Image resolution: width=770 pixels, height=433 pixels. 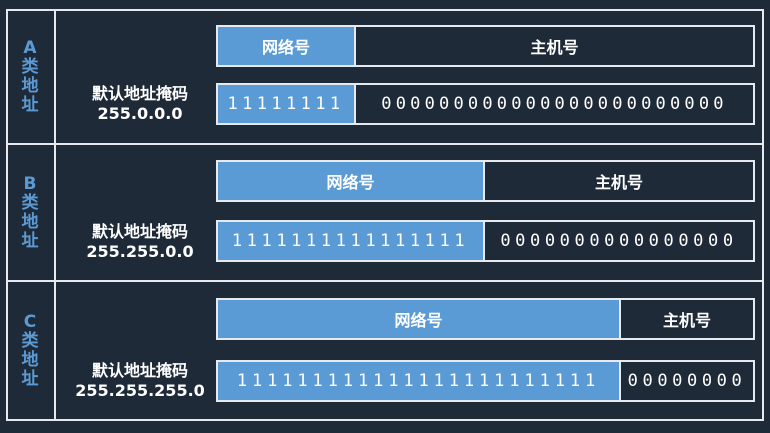 What do you see at coordinates (618, 241) in the screenshot?
I see `host-bits: 0000000000000000` at bounding box center [618, 241].